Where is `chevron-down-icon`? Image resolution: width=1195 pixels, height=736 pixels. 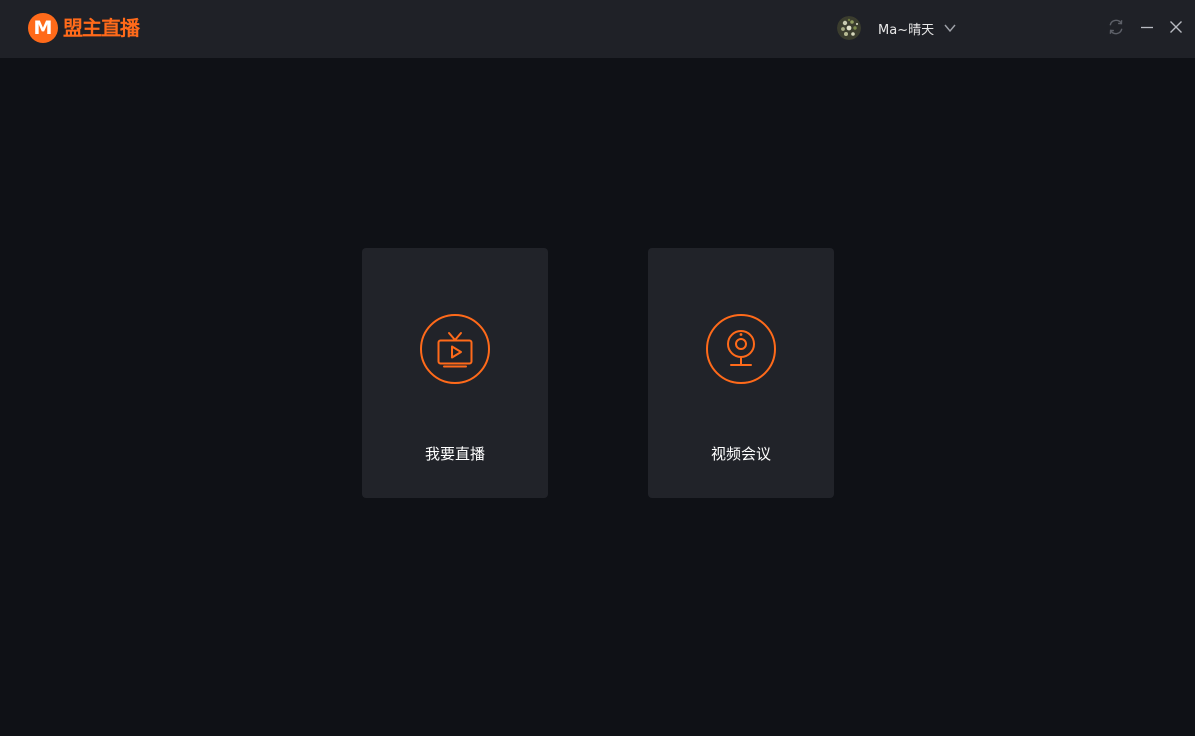
chevron-down-icon is located at coordinates (950, 28).